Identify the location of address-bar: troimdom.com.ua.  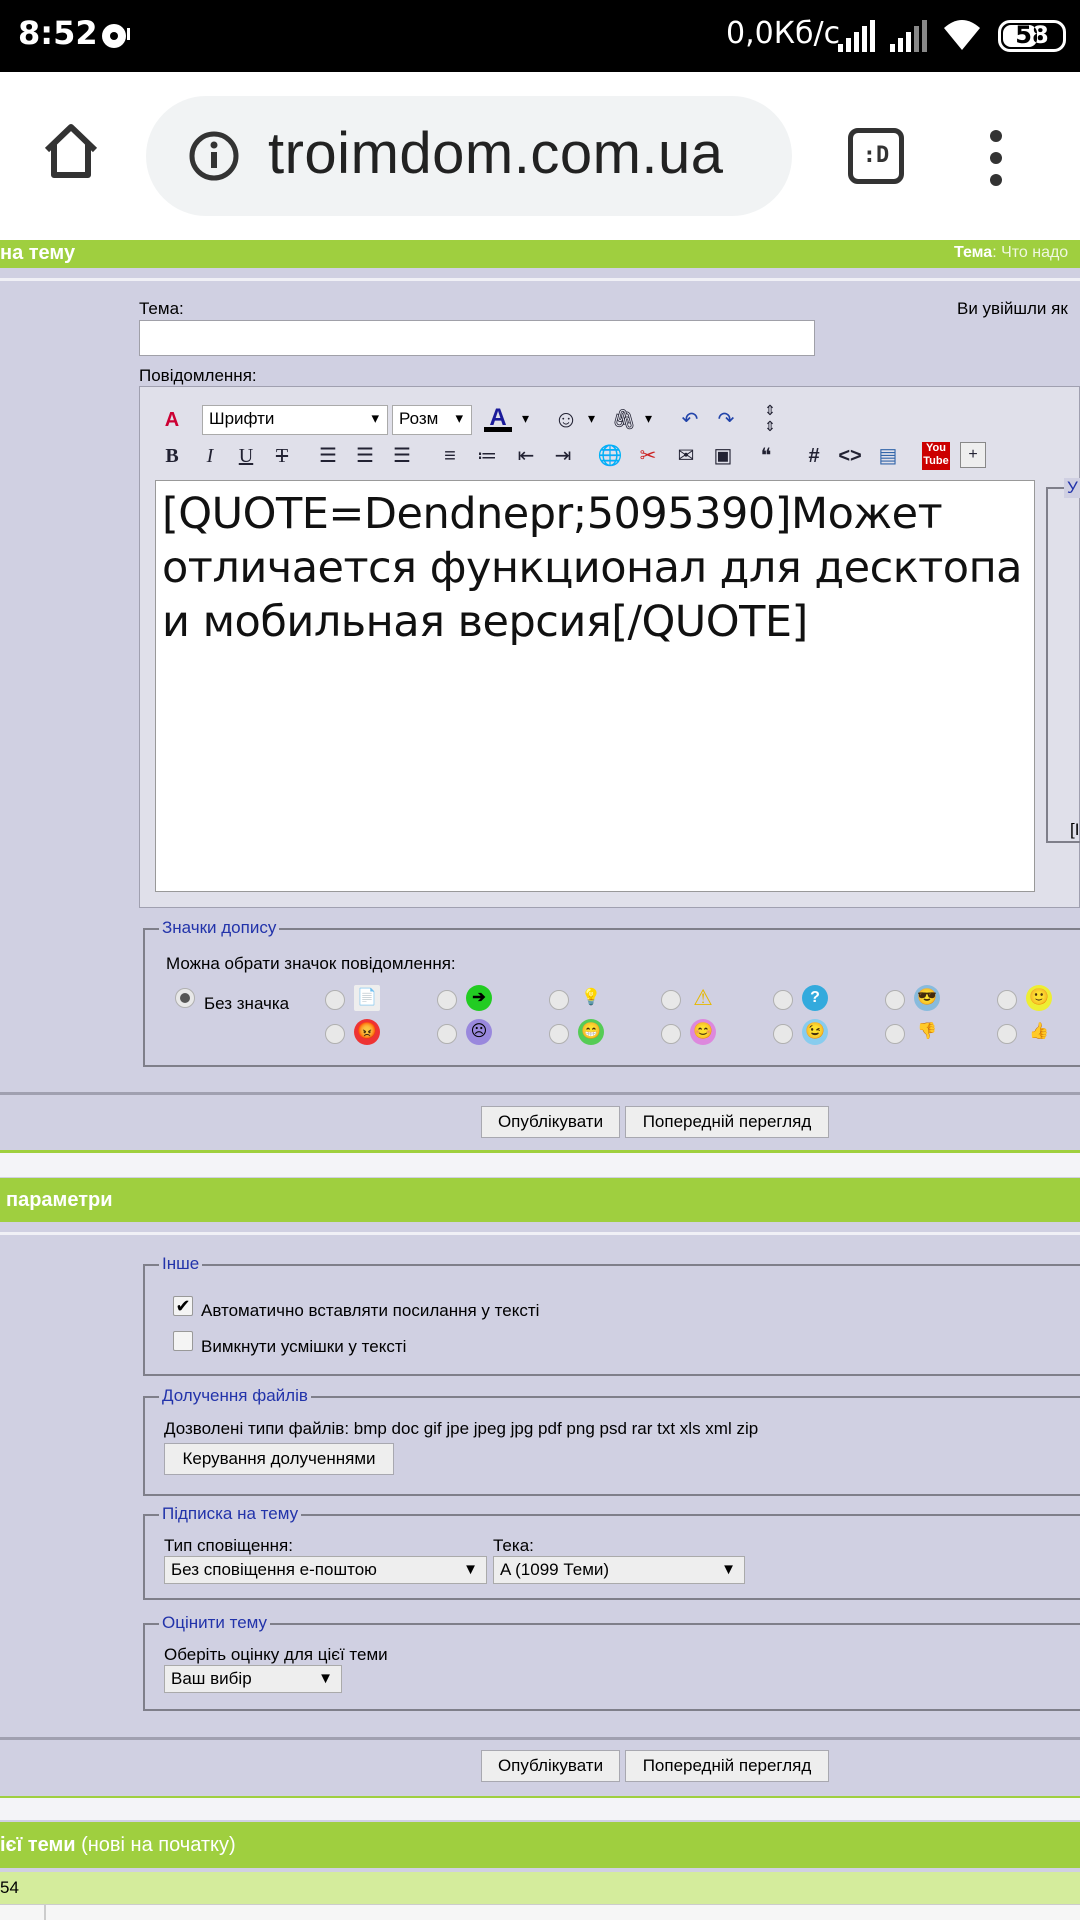
(469, 156).